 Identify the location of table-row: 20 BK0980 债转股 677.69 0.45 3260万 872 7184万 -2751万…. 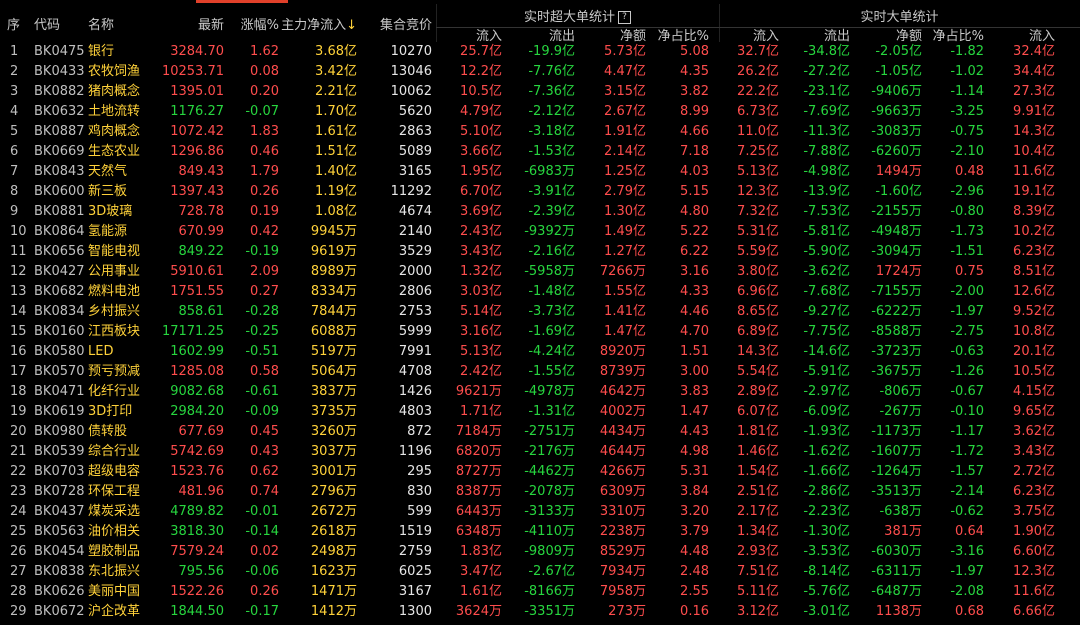
(540, 432).